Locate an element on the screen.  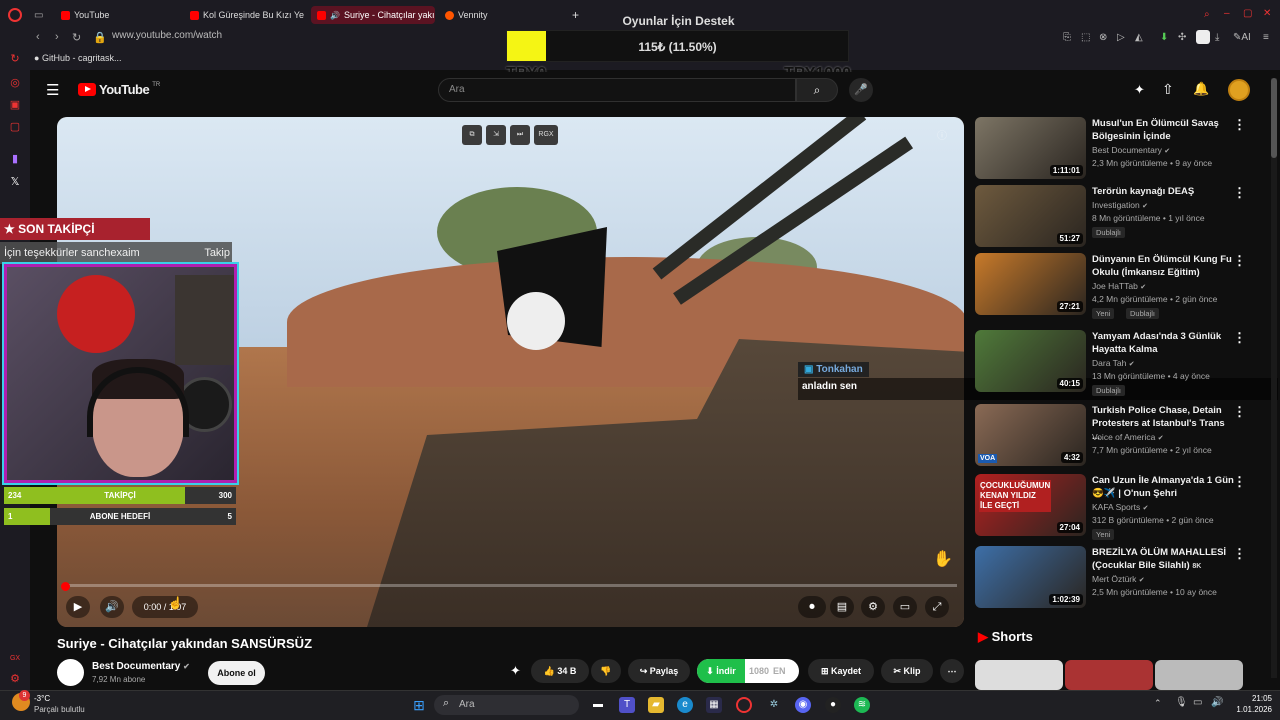
teams-icon: T is located at coordinates (627, 705).